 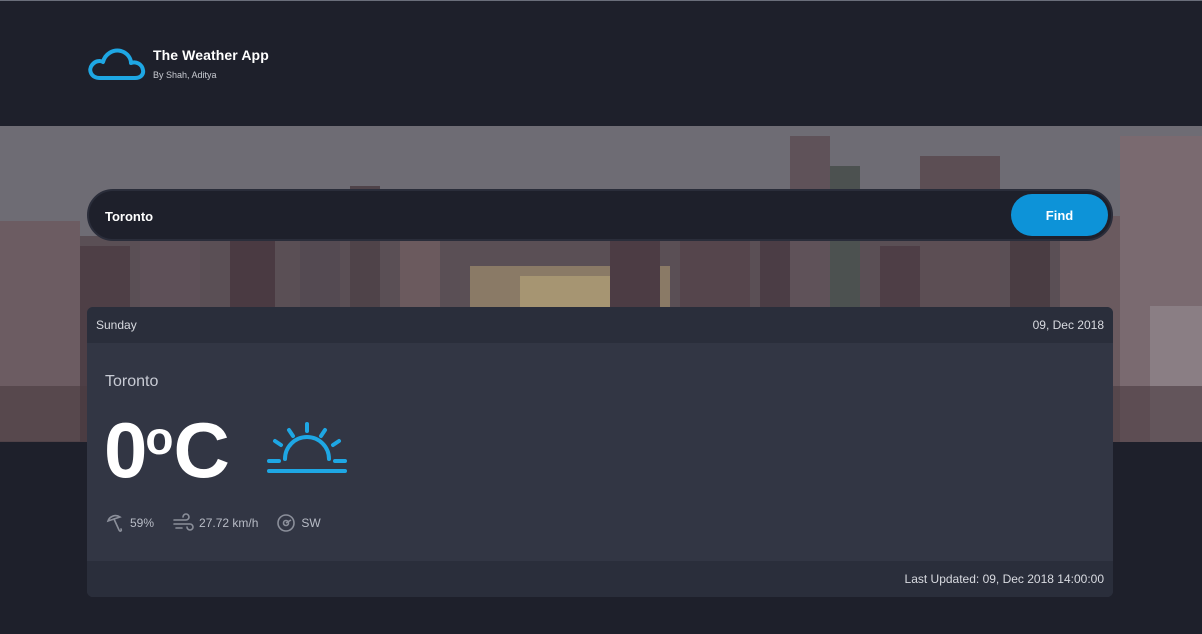 What do you see at coordinates (229, 523) in the screenshot?
I see `wind-speed-value: 27.72 km/h` at bounding box center [229, 523].